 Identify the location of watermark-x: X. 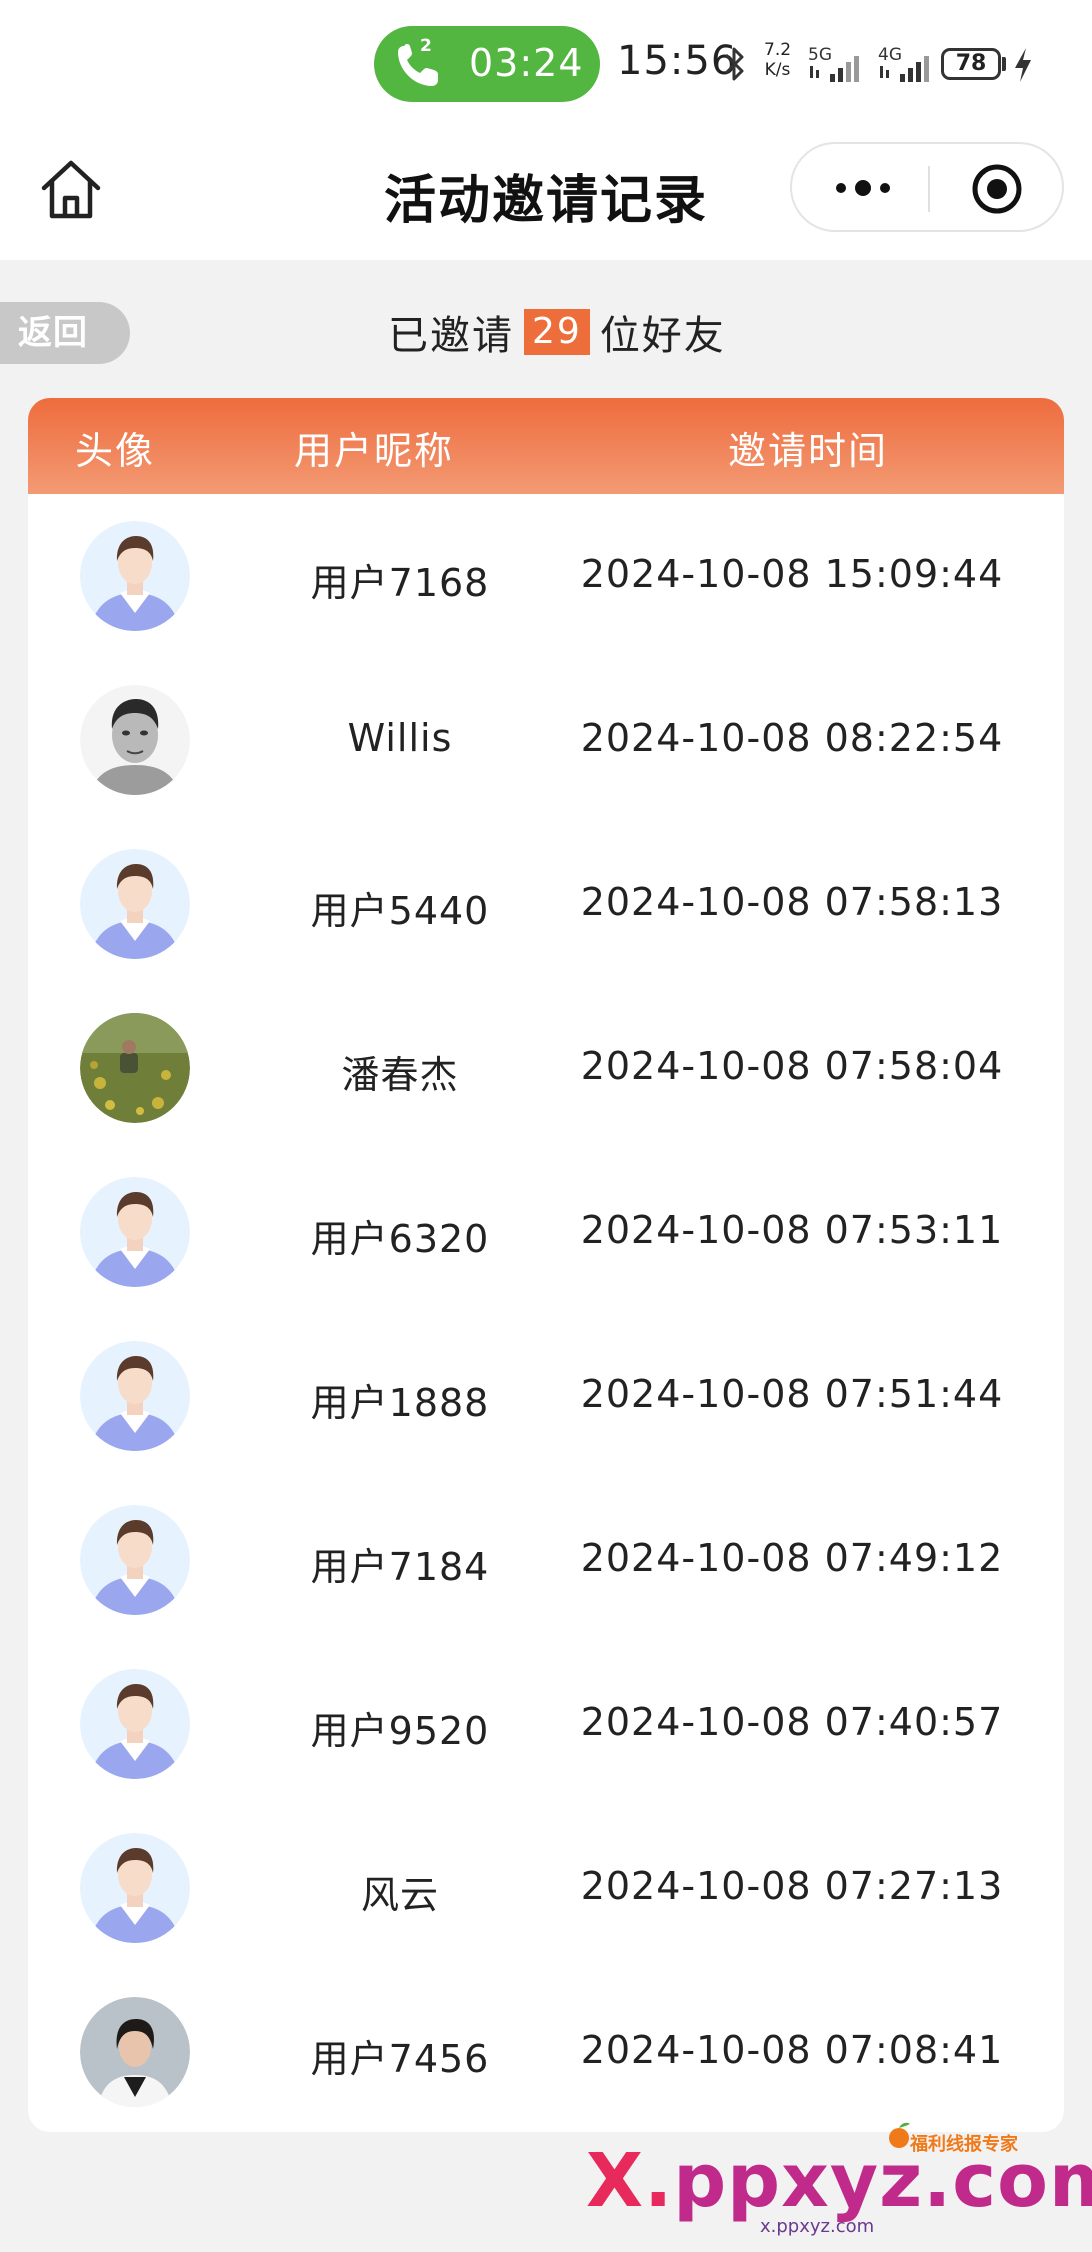
(615, 2181).